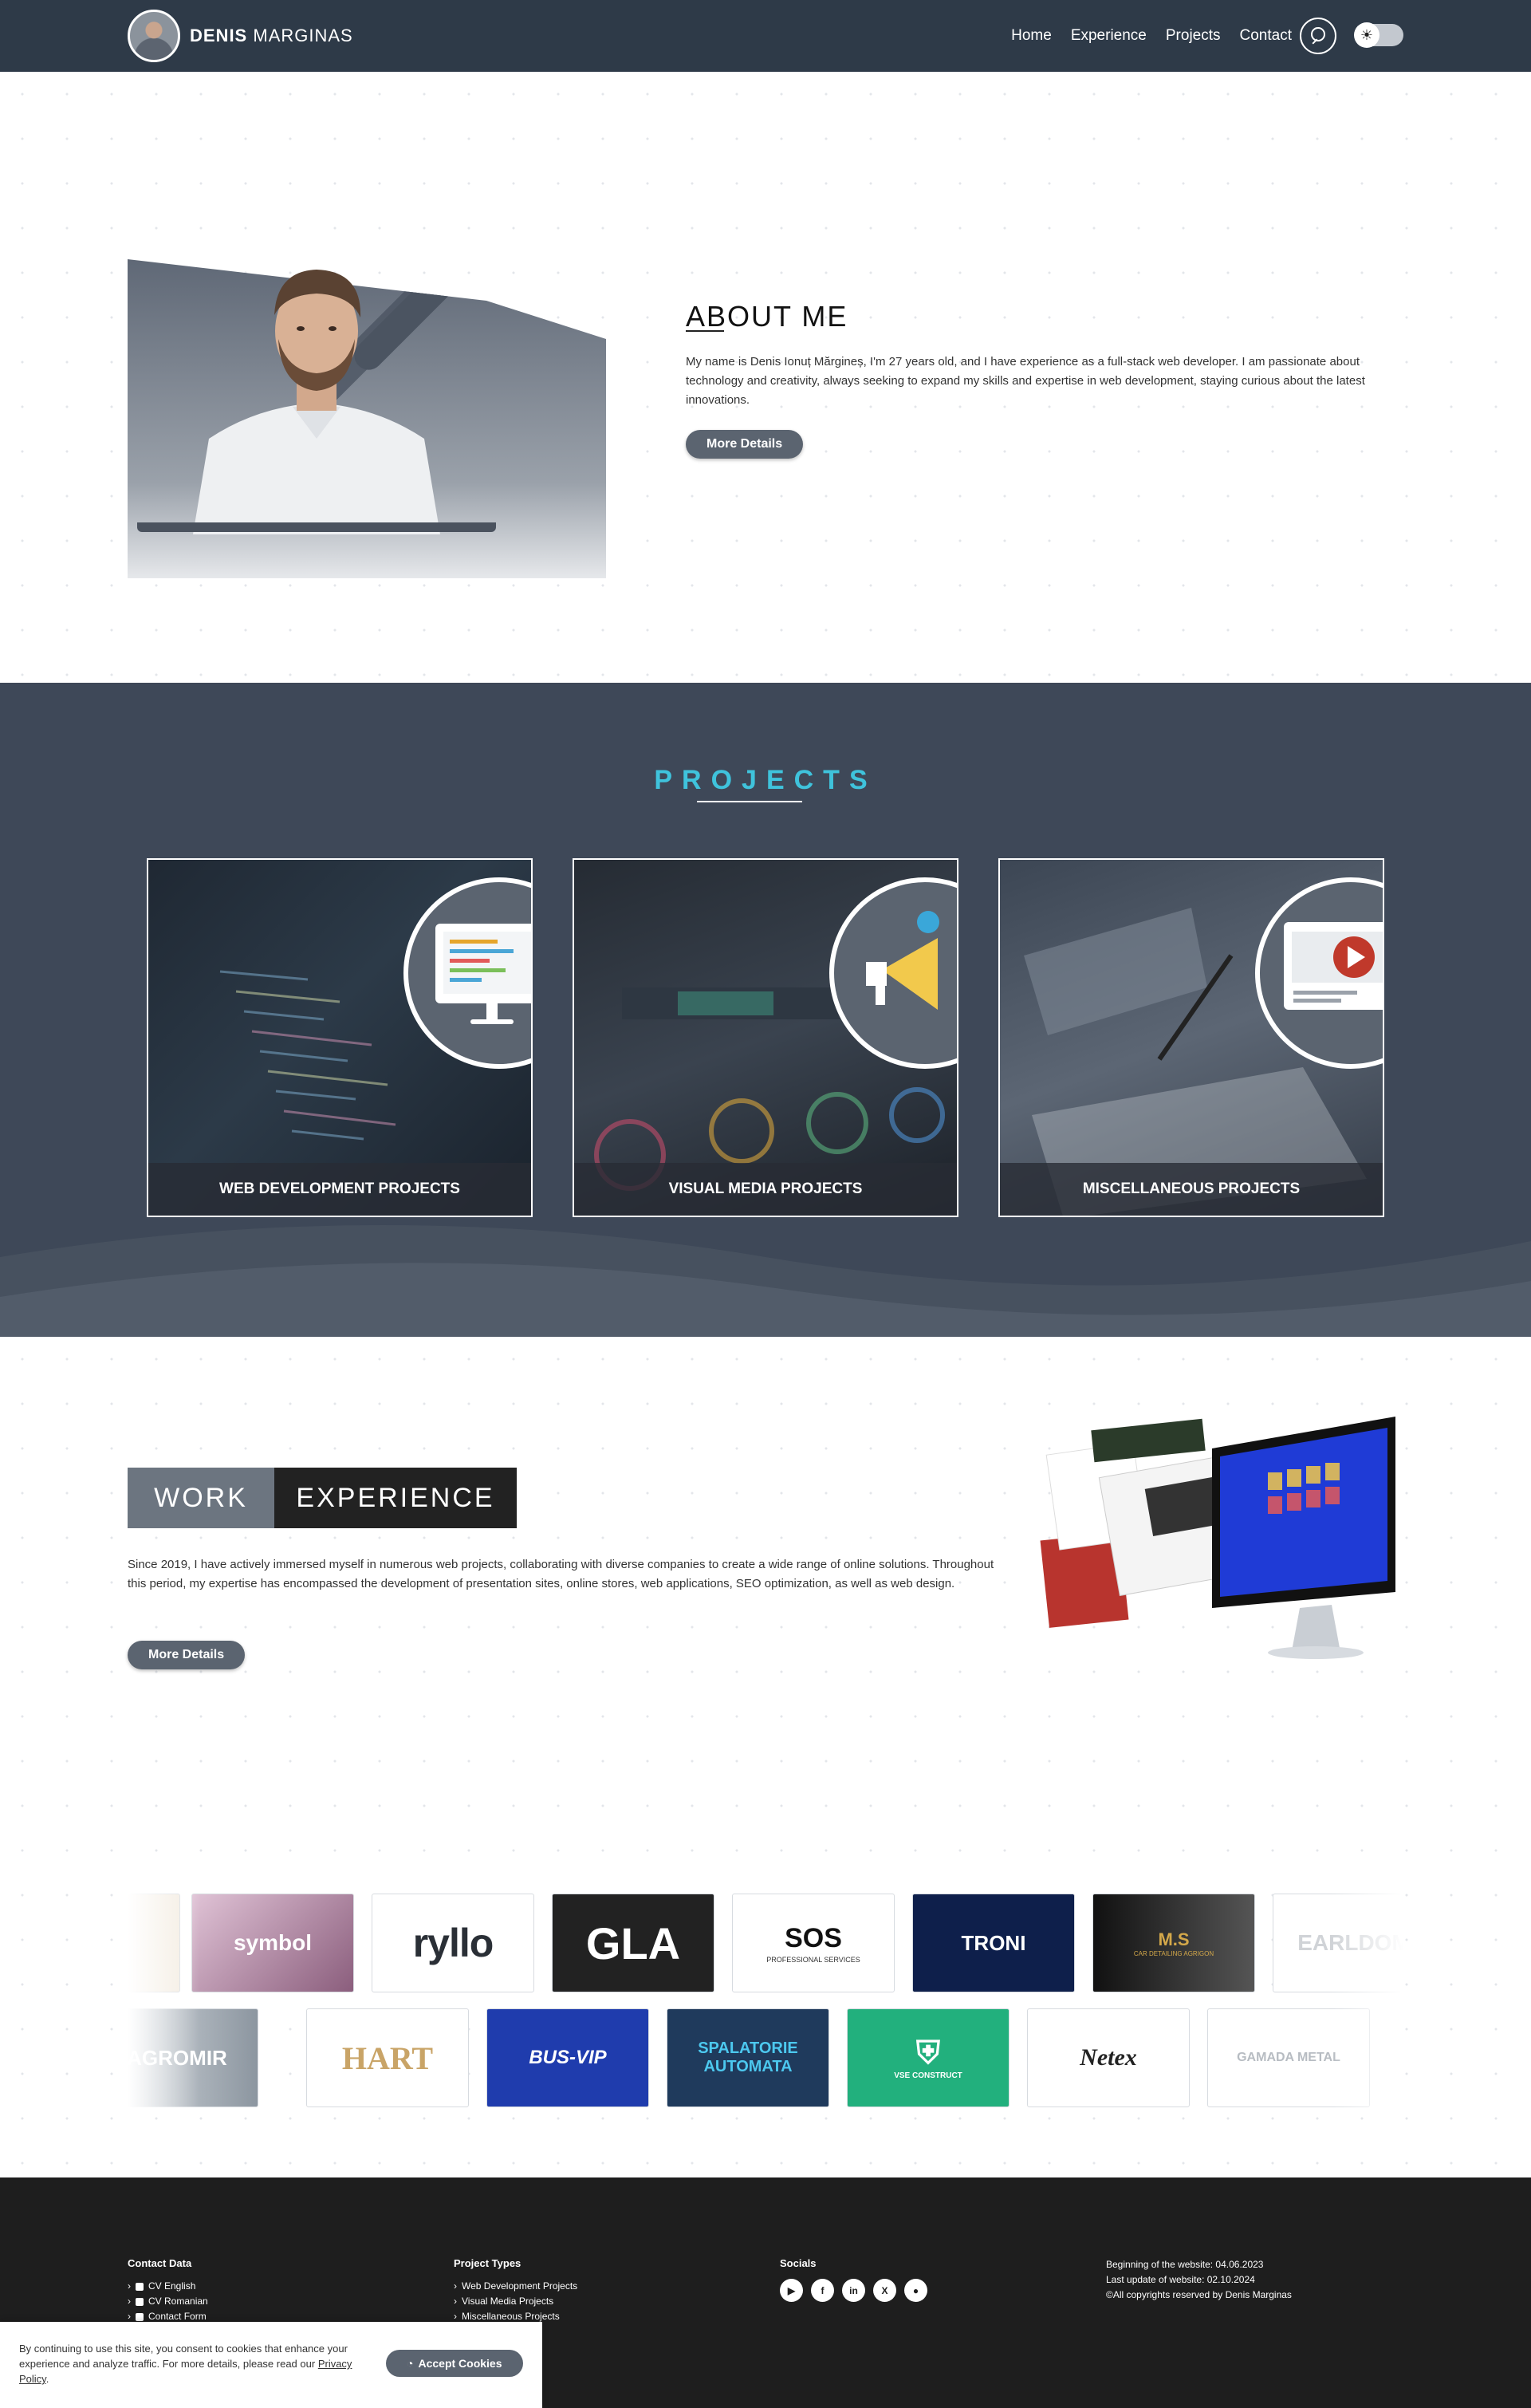 The height and width of the screenshot is (2408, 1531). I want to click on monitor-icon, so click(467, 973).